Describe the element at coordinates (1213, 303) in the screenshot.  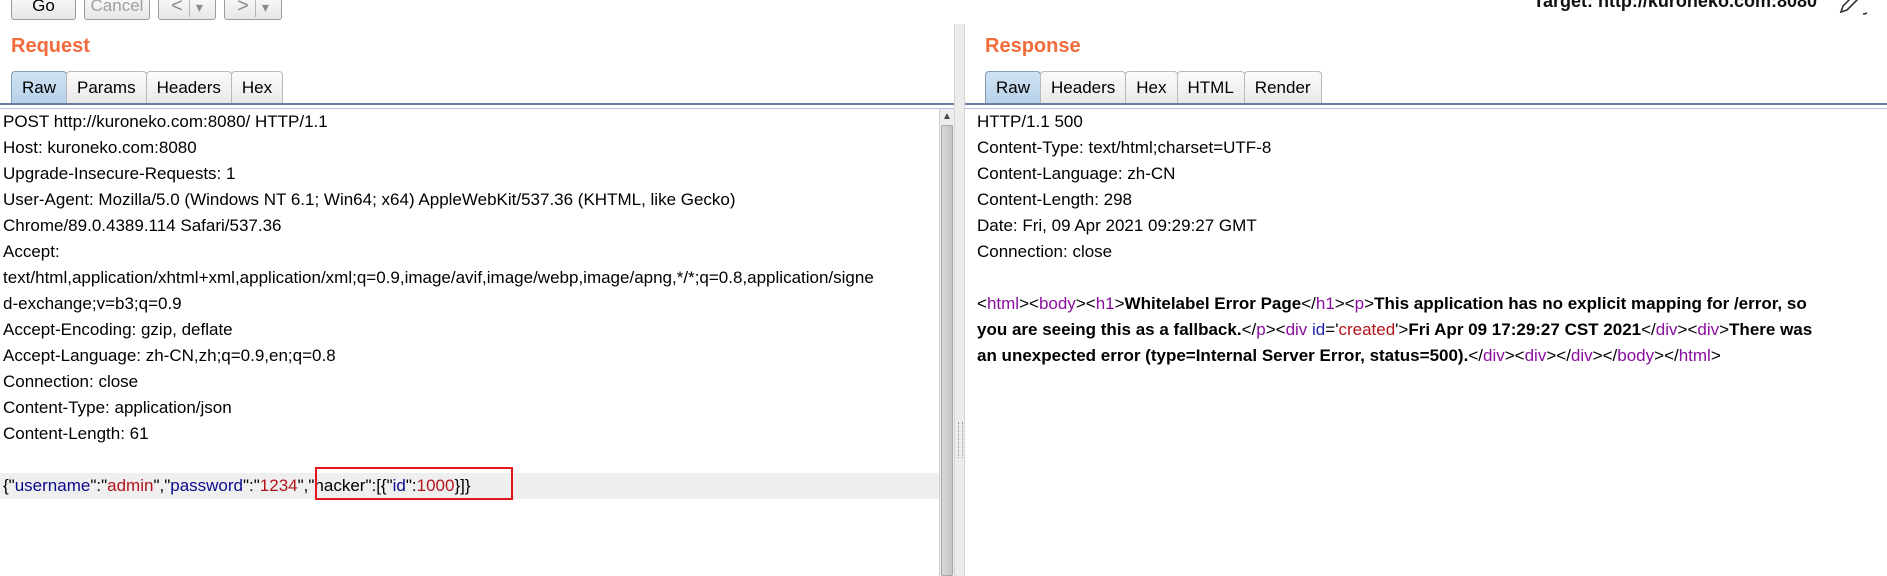
I see `html-text: Whitelabel Error Page` at that location.